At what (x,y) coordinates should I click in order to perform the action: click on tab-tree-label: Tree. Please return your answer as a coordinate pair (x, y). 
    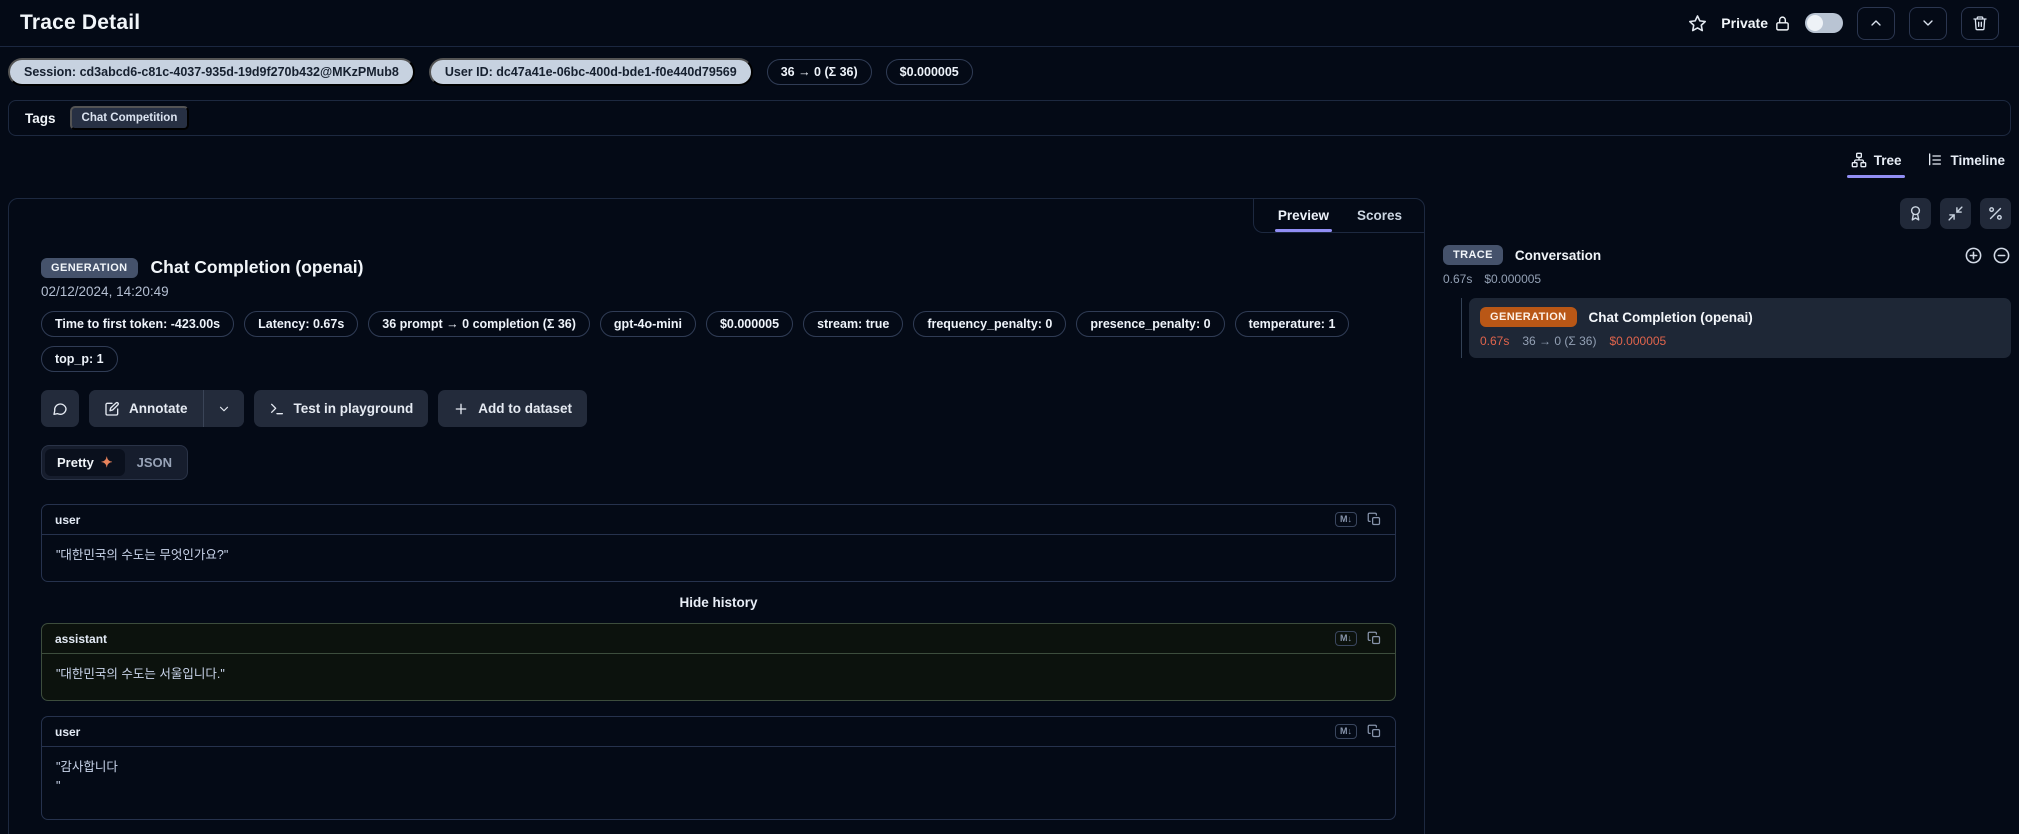
    Looking at the image, I should click on (1887, 160).